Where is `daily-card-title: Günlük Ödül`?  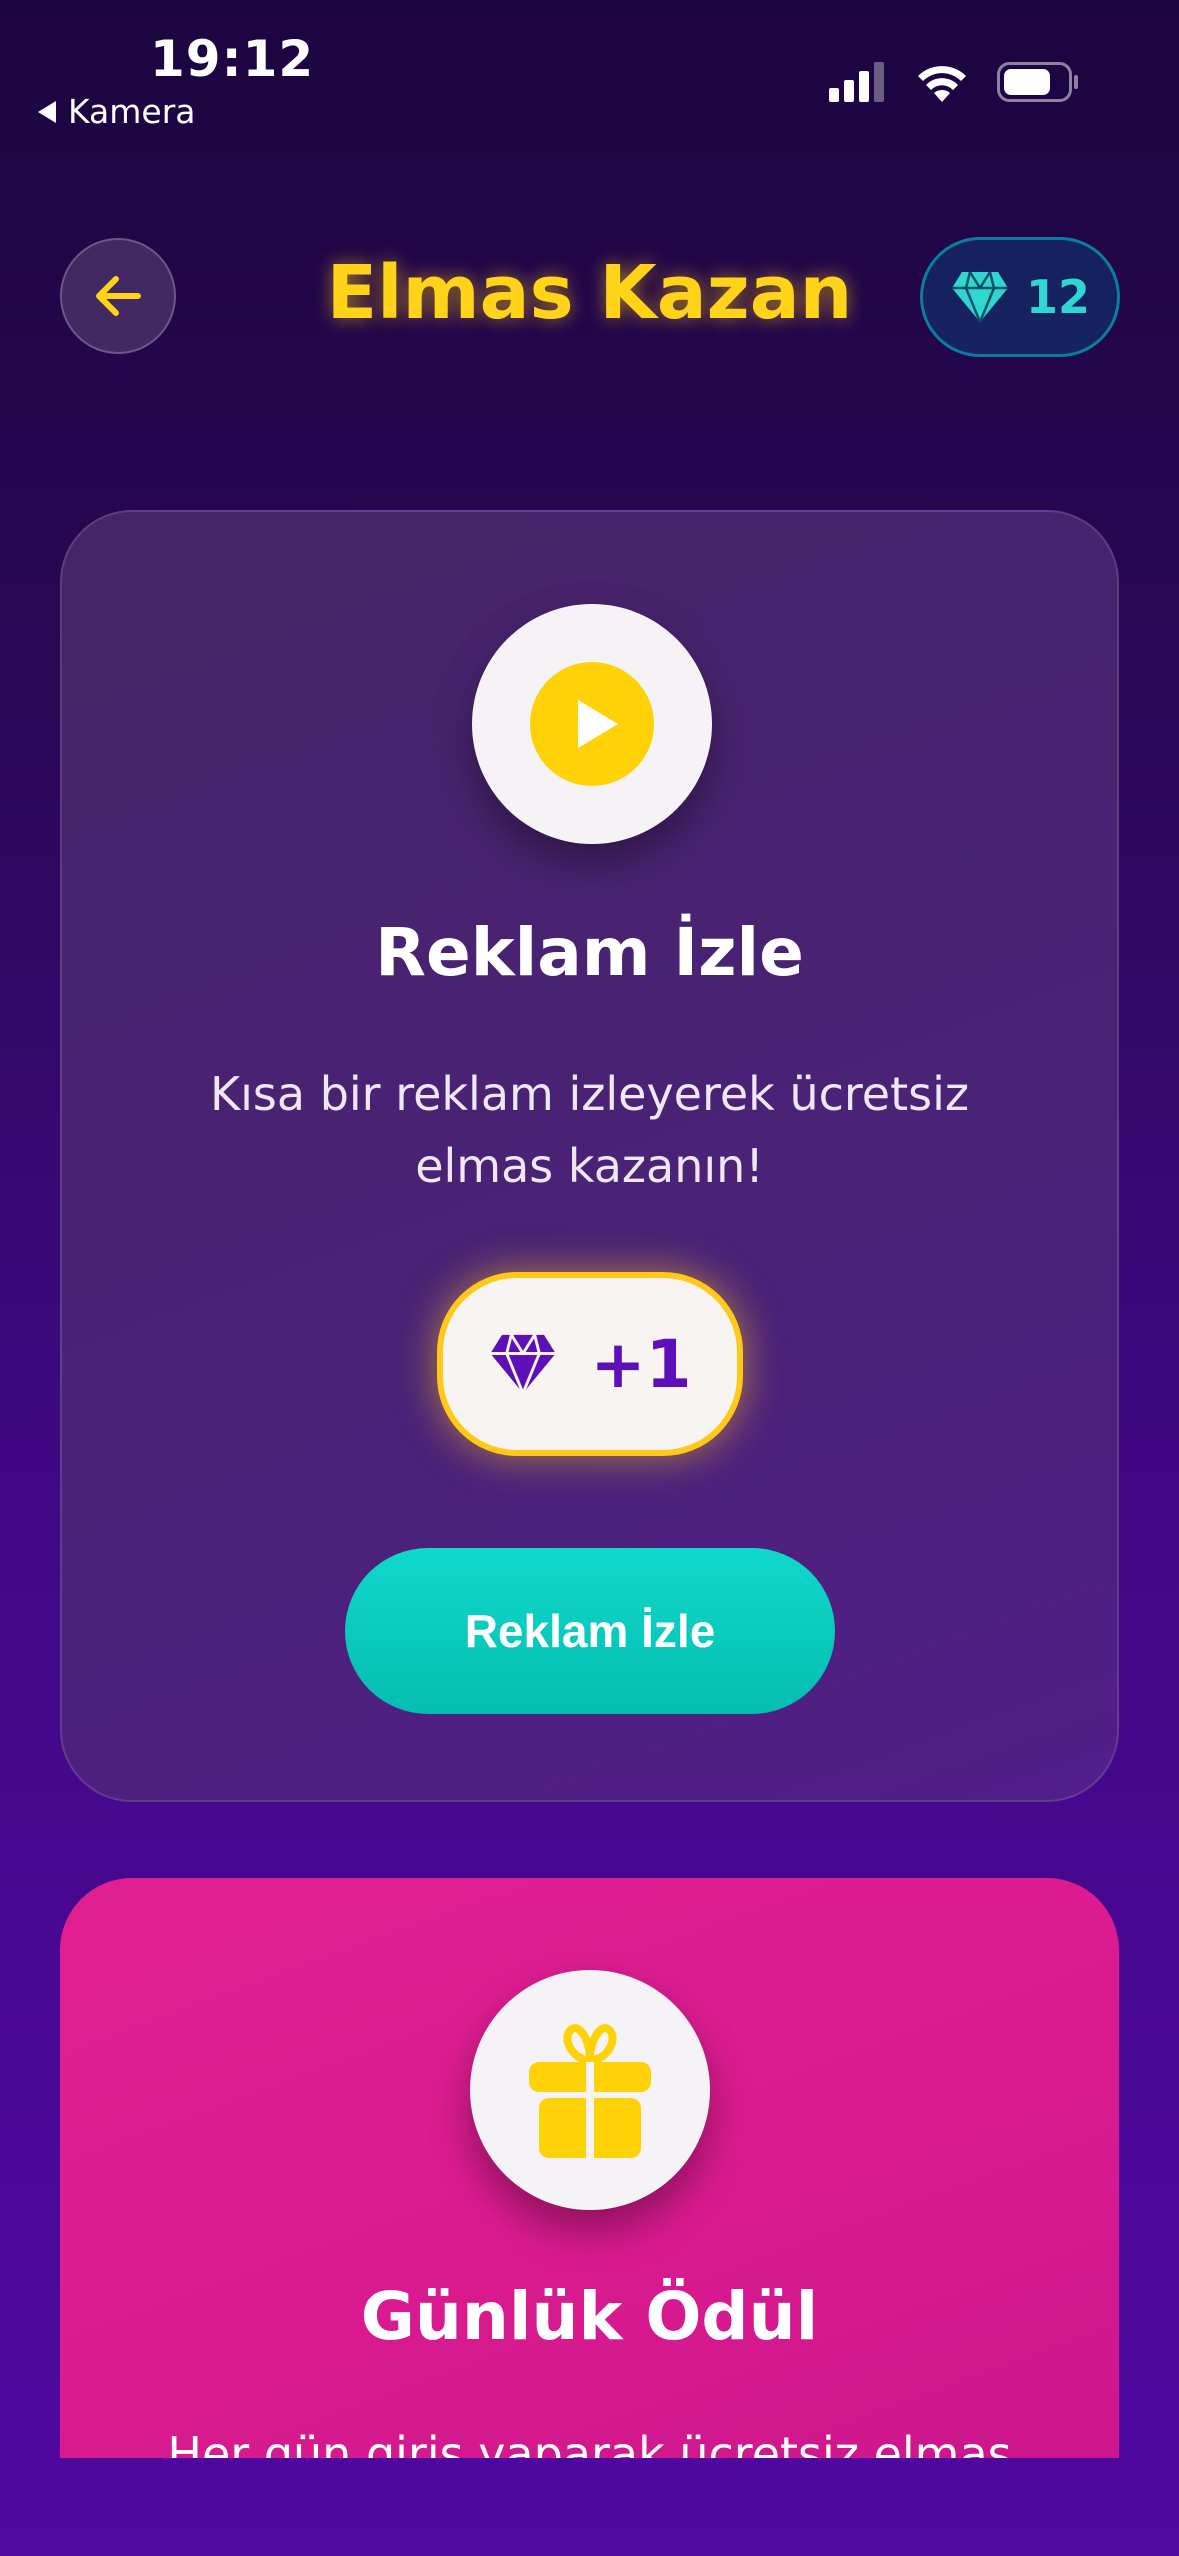 daily-card-title: Günlük Ödül is located at coordinates (589, 2316).